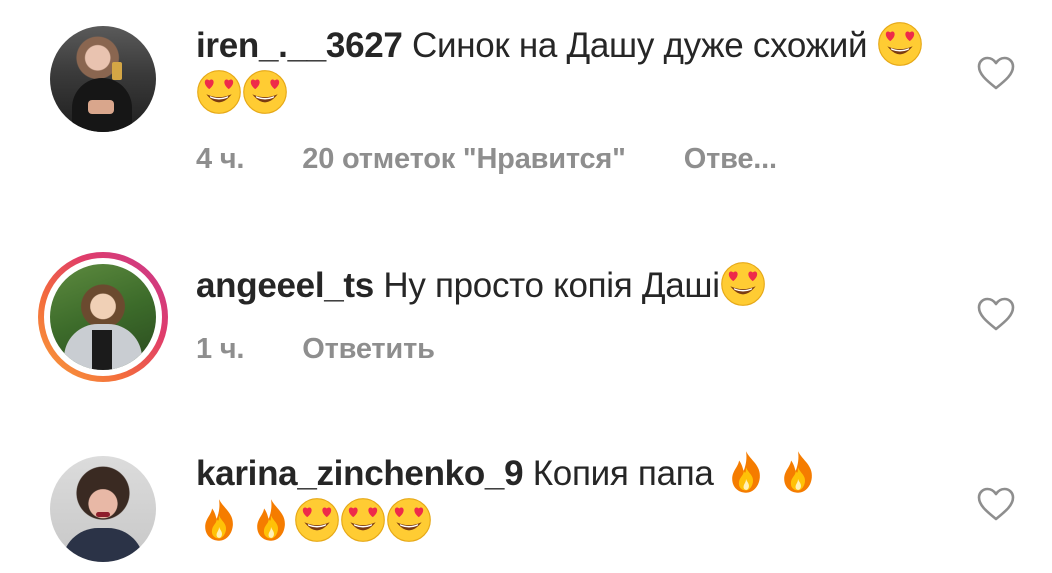 The width and height of the screenshot is (1052, 573). What do you see at coordinates (368, 349) in the screenshot?
I see `reply-button: Ответить` at bounding box center [368, 349].